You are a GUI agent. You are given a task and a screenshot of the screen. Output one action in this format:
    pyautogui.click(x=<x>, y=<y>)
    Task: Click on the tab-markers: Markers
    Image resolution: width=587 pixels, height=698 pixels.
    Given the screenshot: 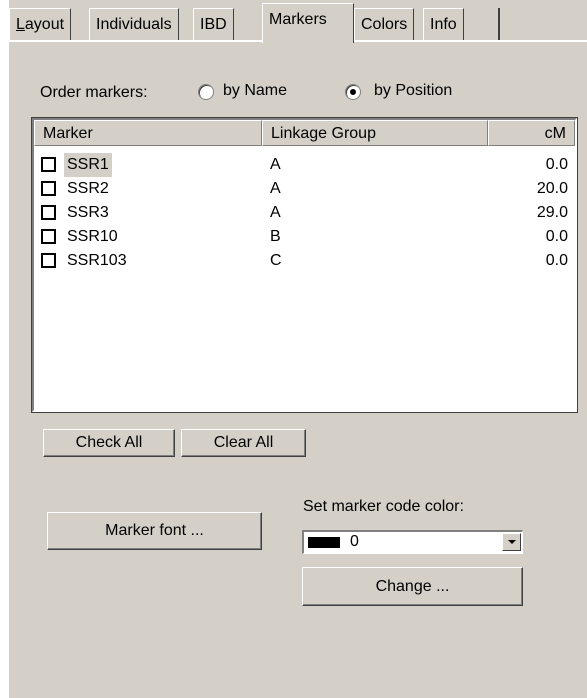 What is the action you would take?
    pyautogui.click(x=308, y=23)
    